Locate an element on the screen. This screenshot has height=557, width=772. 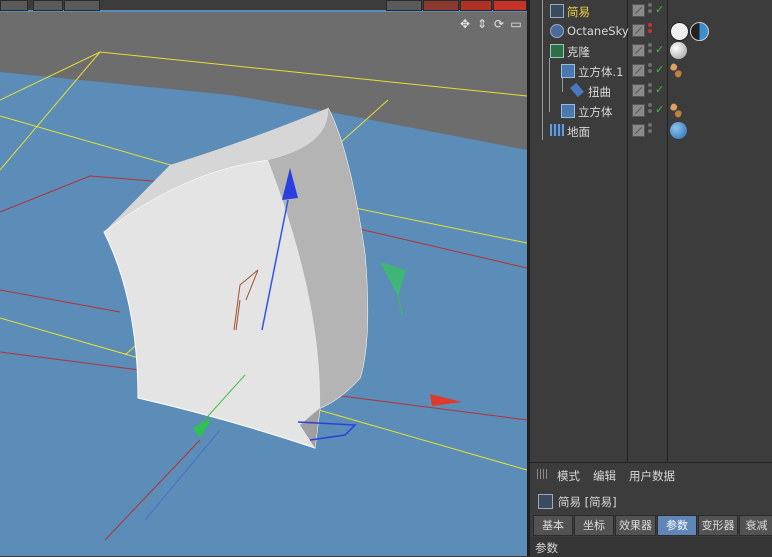
rotate-icon: ⟳ is located at coordinates (499, 24).